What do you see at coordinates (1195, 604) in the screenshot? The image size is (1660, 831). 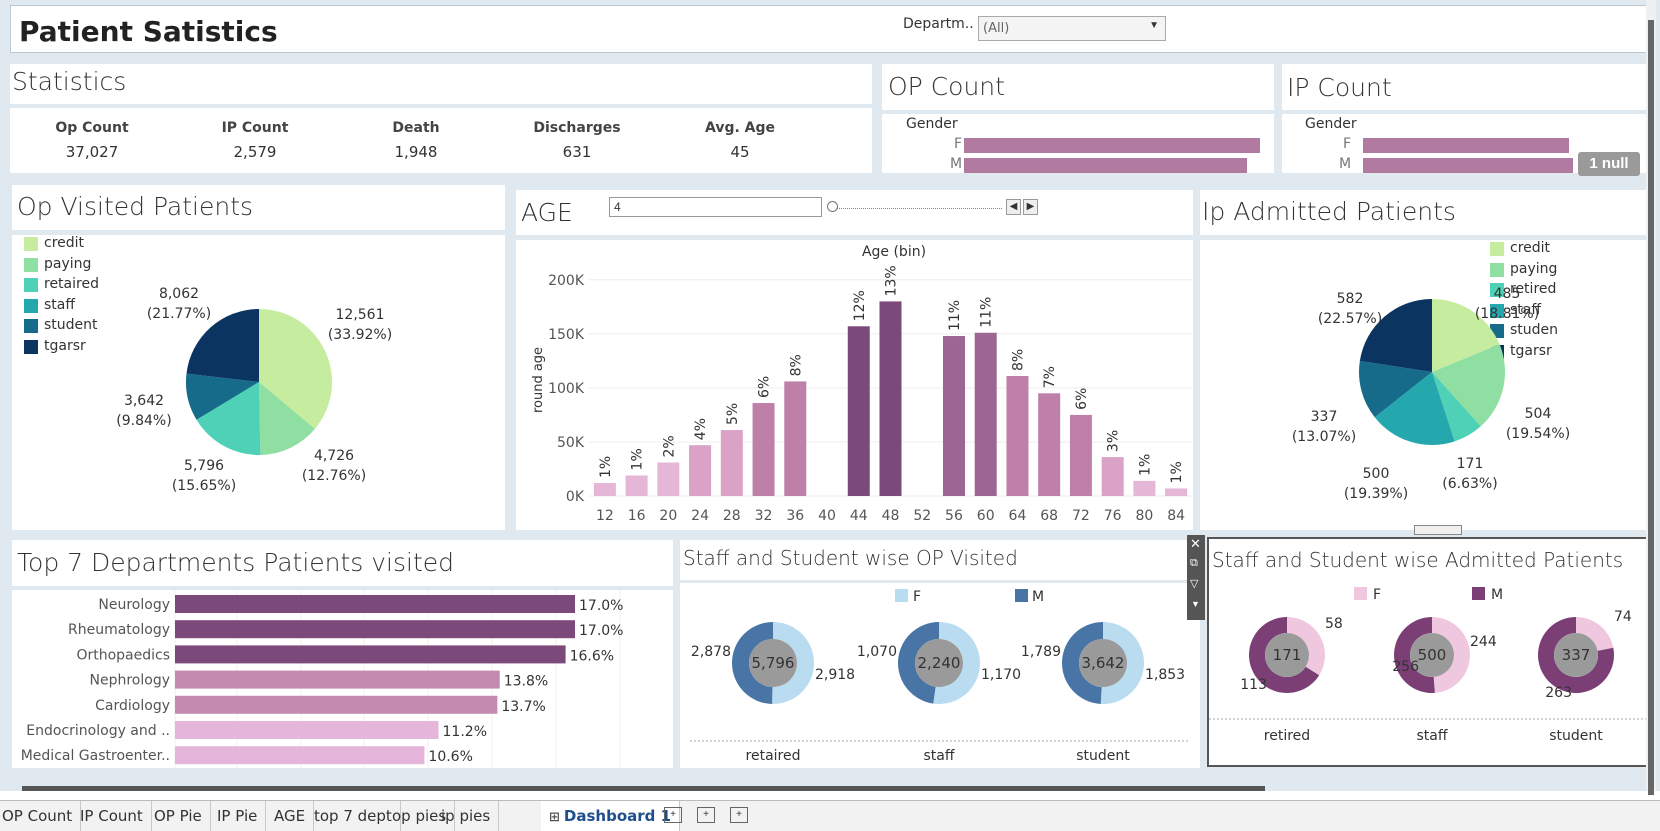 I see `more-options-icon: ▼` at bounding box center [1195, 604].